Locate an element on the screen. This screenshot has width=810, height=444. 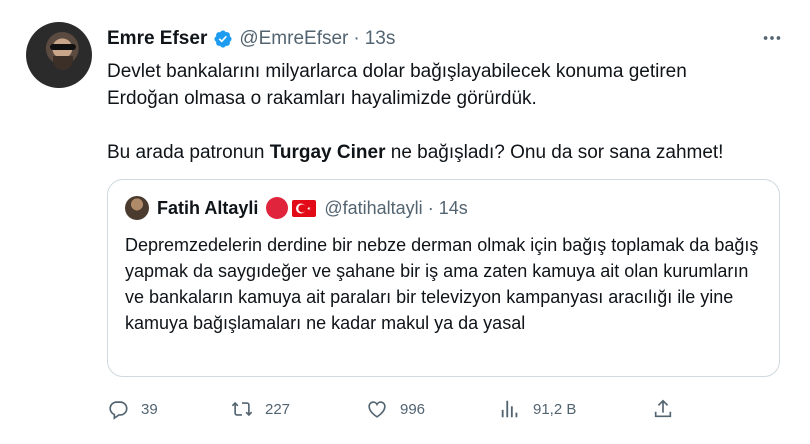
turkey-flag-icon is located at coordinates (304, 208).